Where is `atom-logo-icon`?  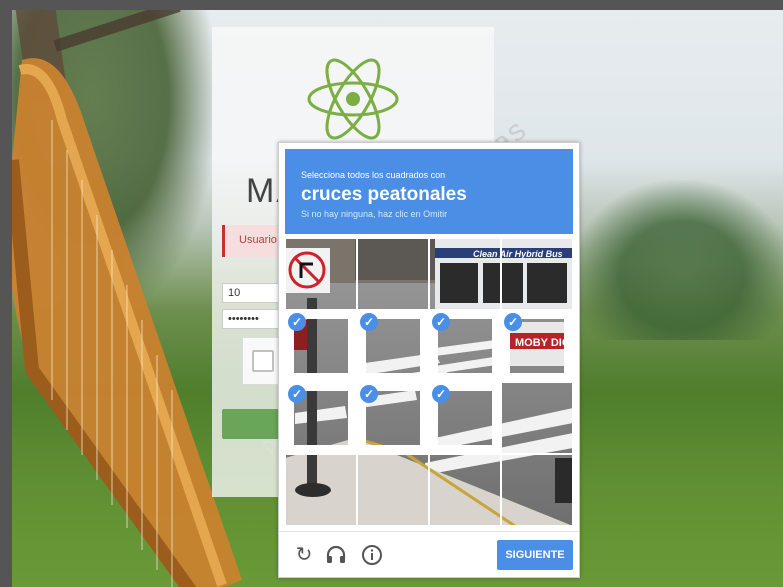
atom-logo-icon is located at coordinates (353, 99).